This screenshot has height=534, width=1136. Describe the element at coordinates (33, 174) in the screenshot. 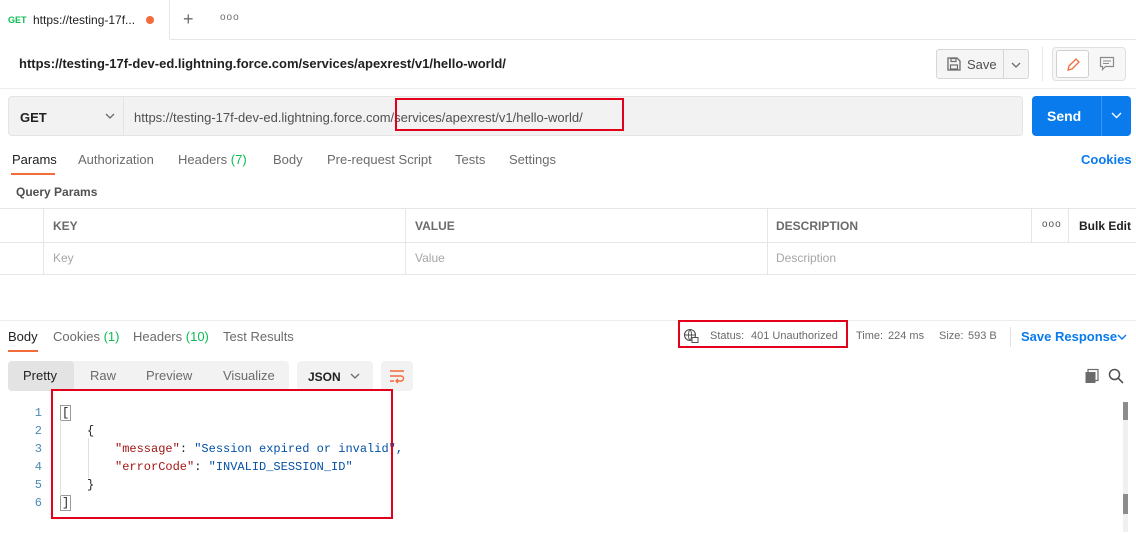

I see `active-tab-indicator` at that location.